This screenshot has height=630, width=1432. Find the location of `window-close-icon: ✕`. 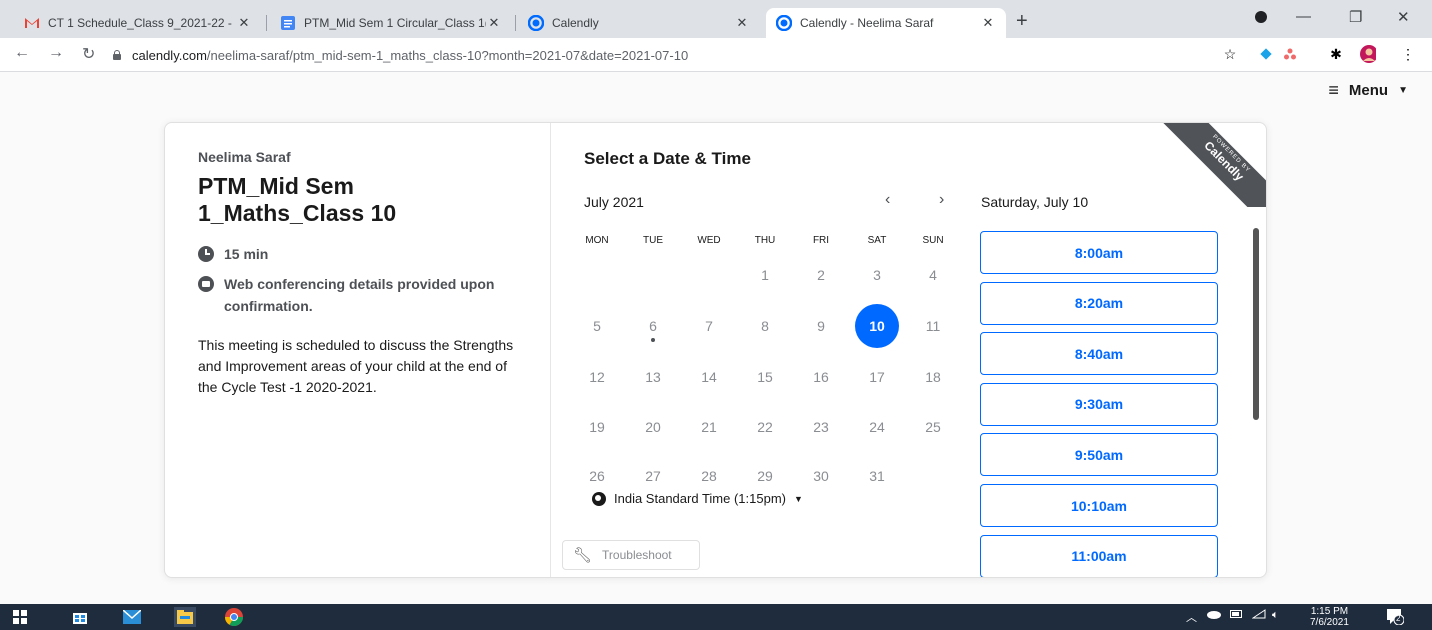

window-close-icon: ✕ is located at coordinates (1403, 17).